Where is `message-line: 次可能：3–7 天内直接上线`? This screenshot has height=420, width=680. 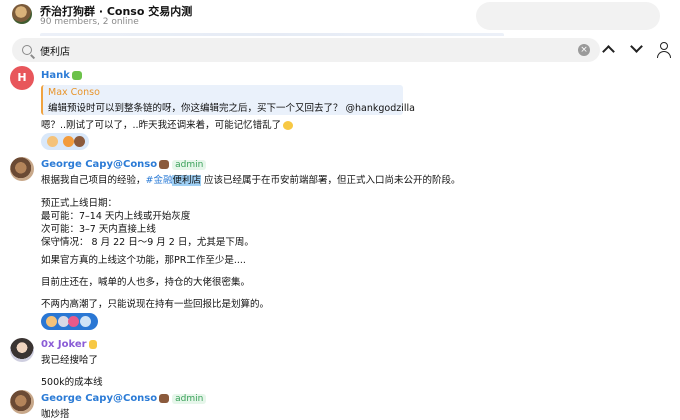
message-line: 次可能：3–7 天内直接上线 is located at coordinates (98, 229).